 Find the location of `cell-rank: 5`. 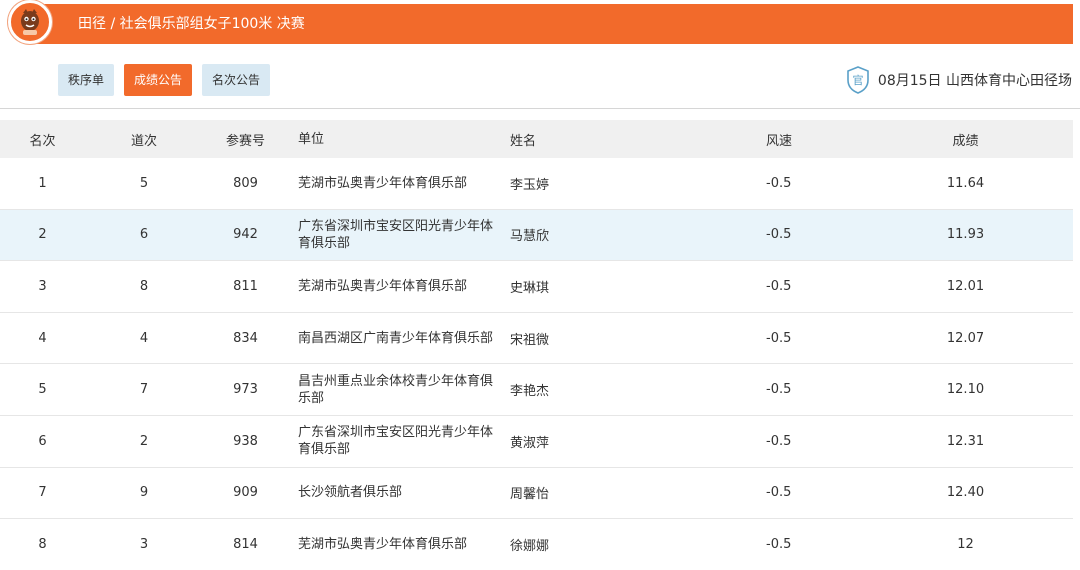

cell-rank: 5 is located at coordinates (42, 390).